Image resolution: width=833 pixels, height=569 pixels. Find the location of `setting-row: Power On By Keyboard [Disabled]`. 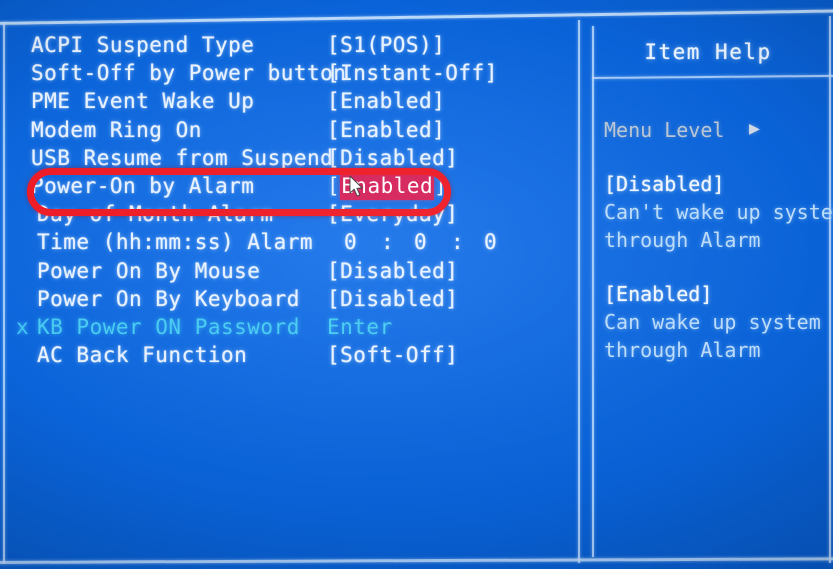

setting-row: Power On By Keyboard [Disabled] is located at coordinates (289, 299).